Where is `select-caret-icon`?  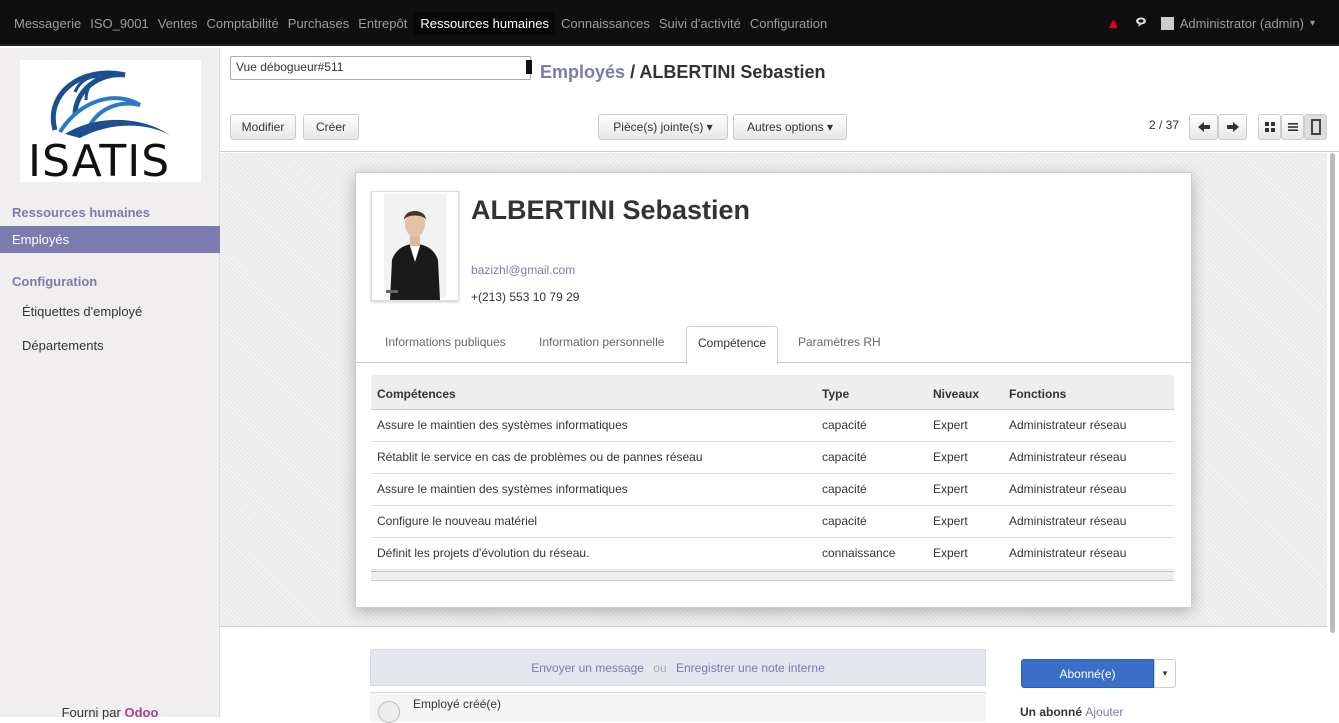
select-caret-icon is located at coordinates (529, 67).